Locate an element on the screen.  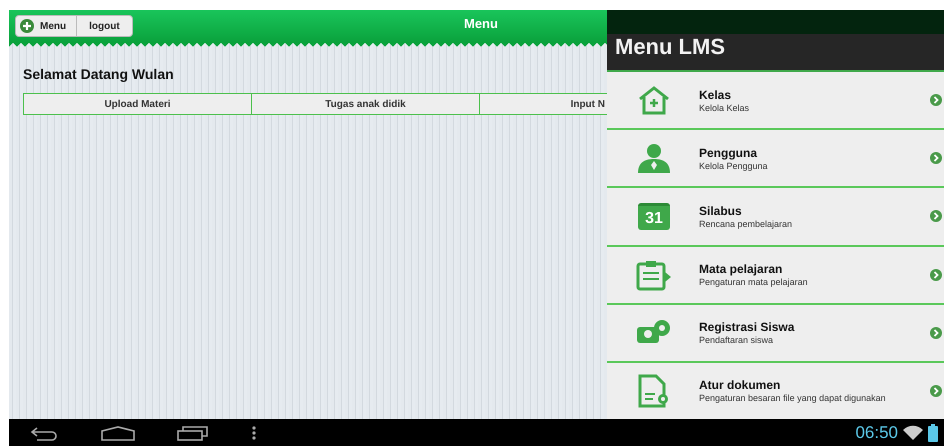
clipboard-icon is located at coordinates (654, 274).